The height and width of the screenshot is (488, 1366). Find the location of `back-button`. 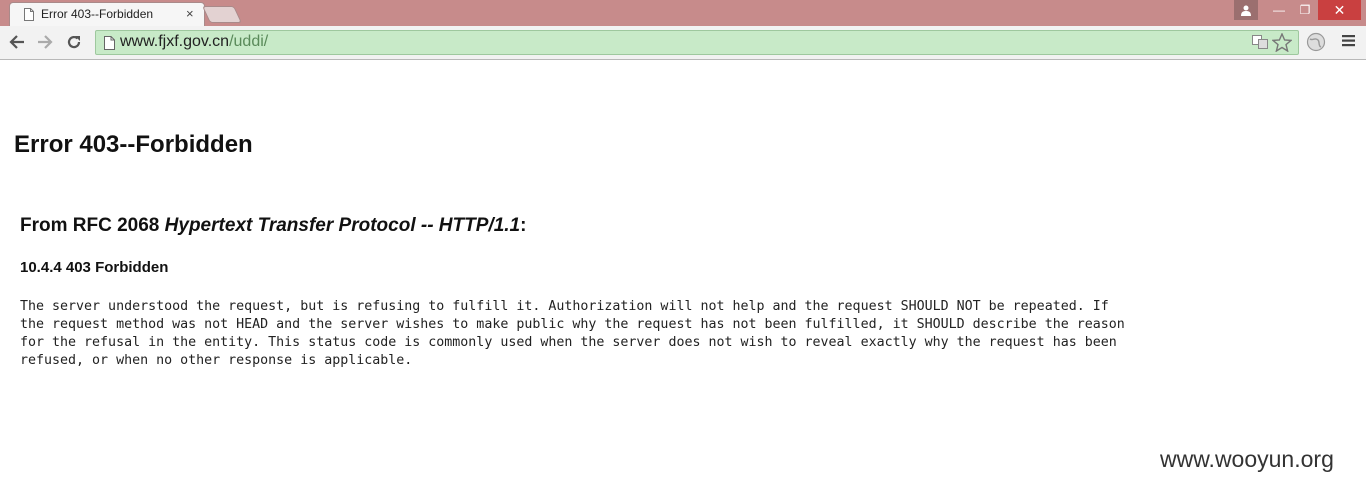

back-button is located at coordinates (17, 42).